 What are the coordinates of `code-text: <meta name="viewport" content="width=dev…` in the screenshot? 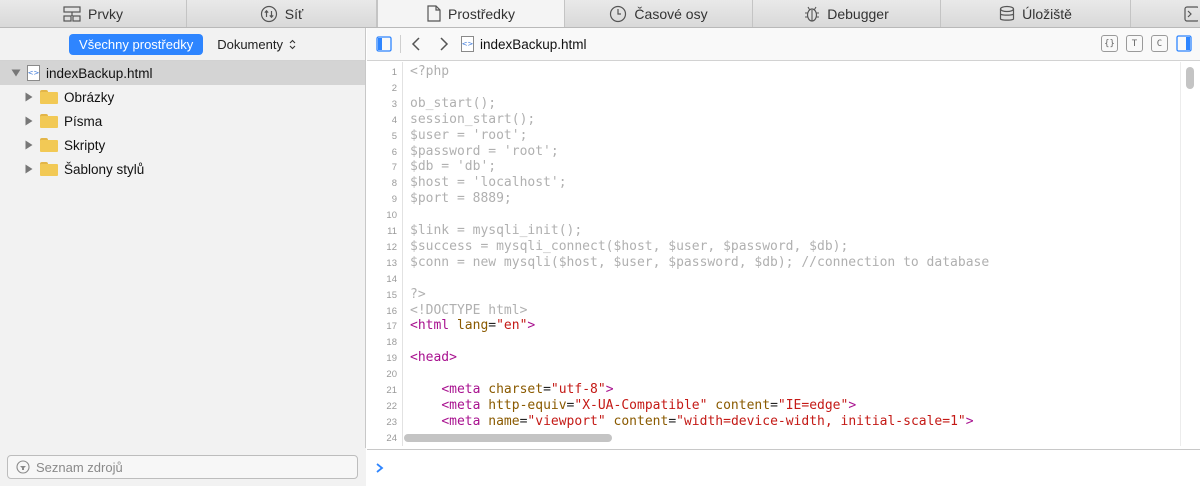 It's located at (707, 421).